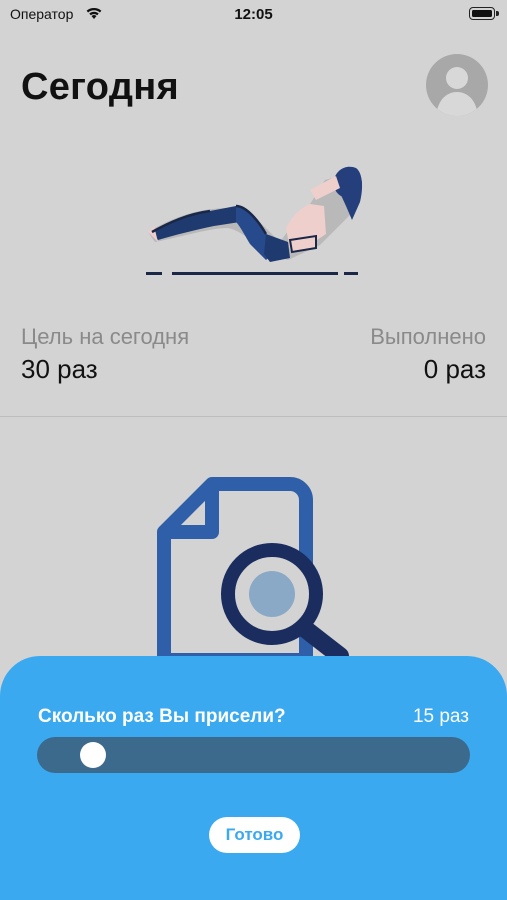  What do you see at coordinates (440, 716) in the screenshot?
I see `count-value: 15 раз` at bounding box center [440, 716].